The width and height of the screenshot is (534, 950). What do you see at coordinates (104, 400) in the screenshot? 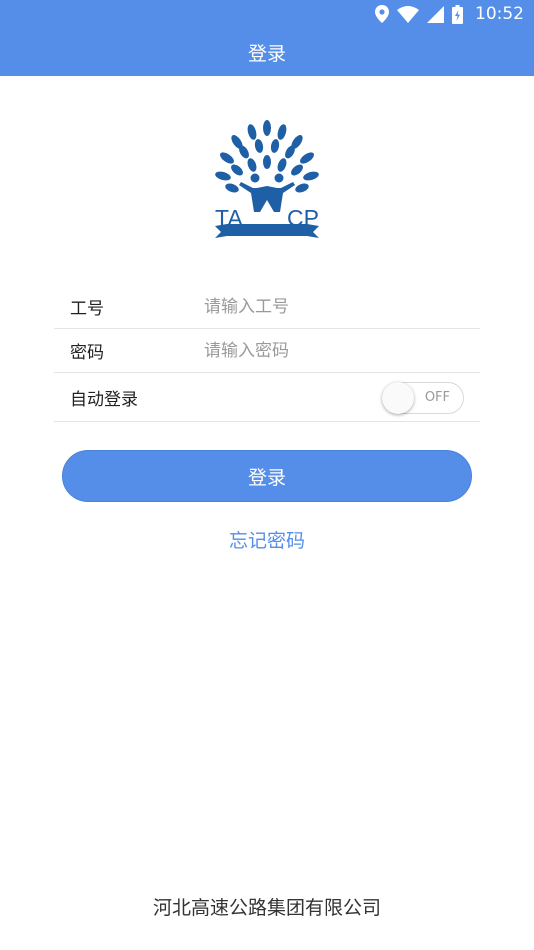
I see `auto-login-label: 自动登录` at bounding box center [104, 400].